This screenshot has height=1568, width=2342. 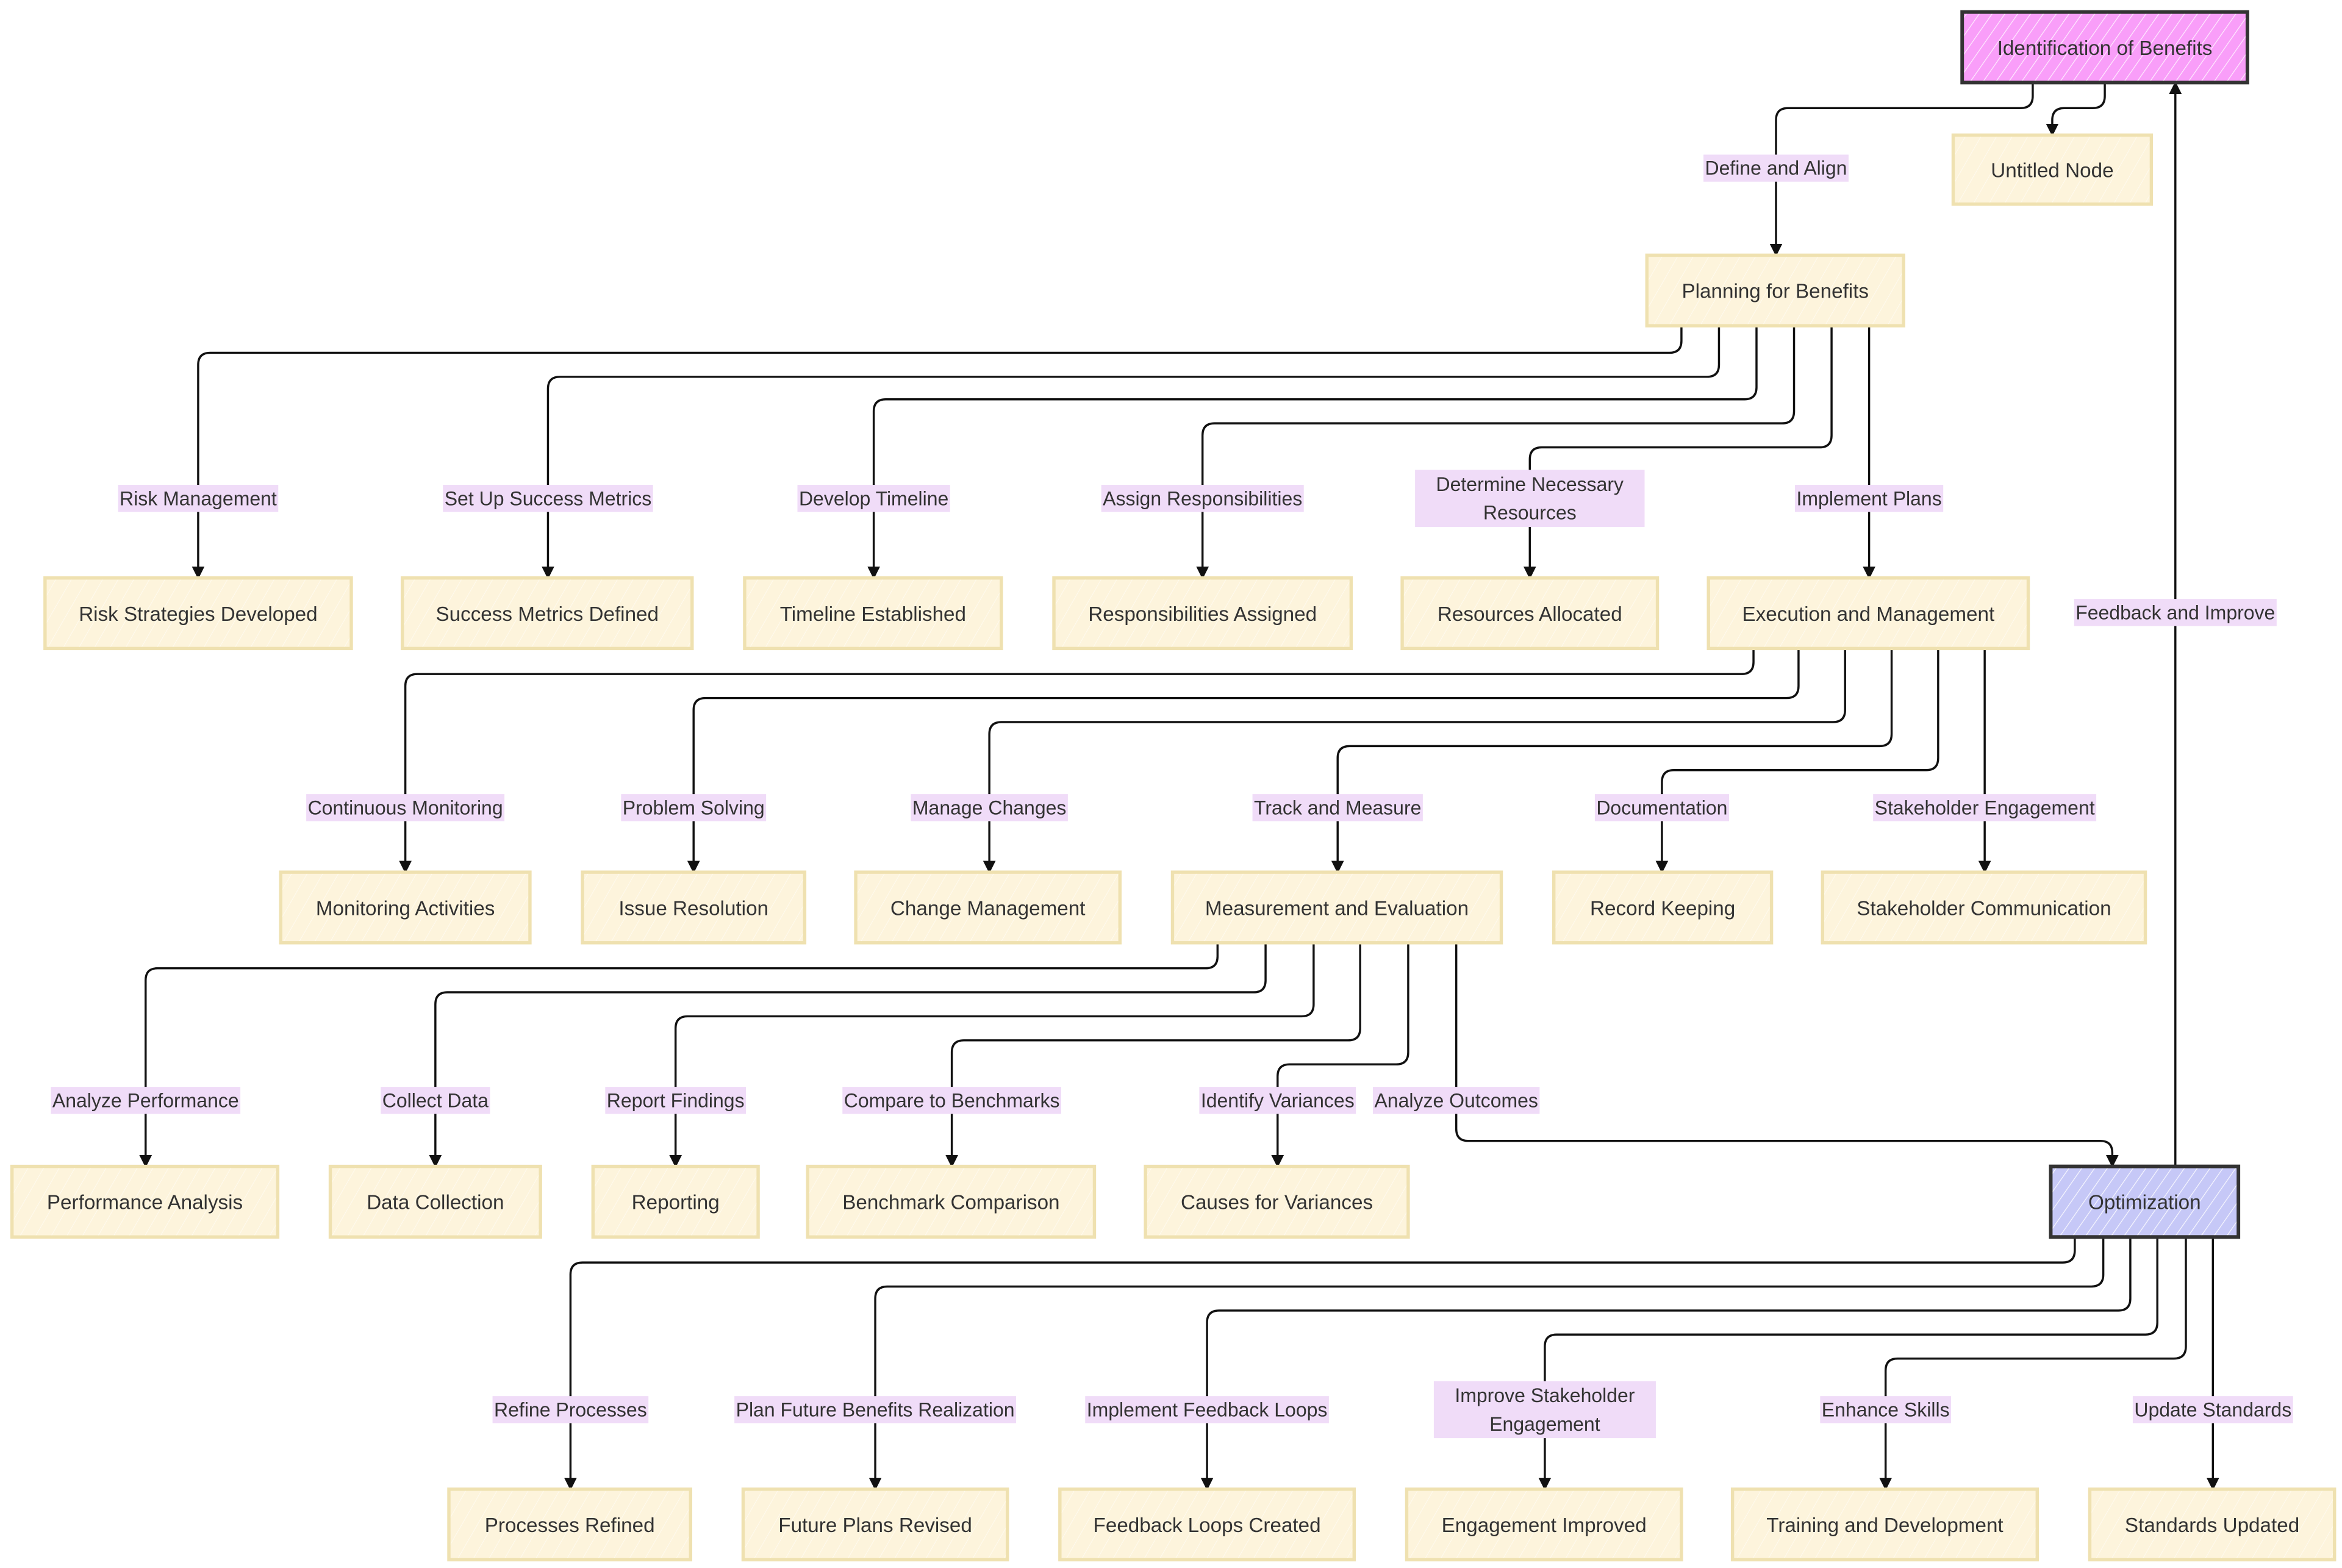 I want to click on edge-label: Enhance Skills, so click(x=1886, y=1409).